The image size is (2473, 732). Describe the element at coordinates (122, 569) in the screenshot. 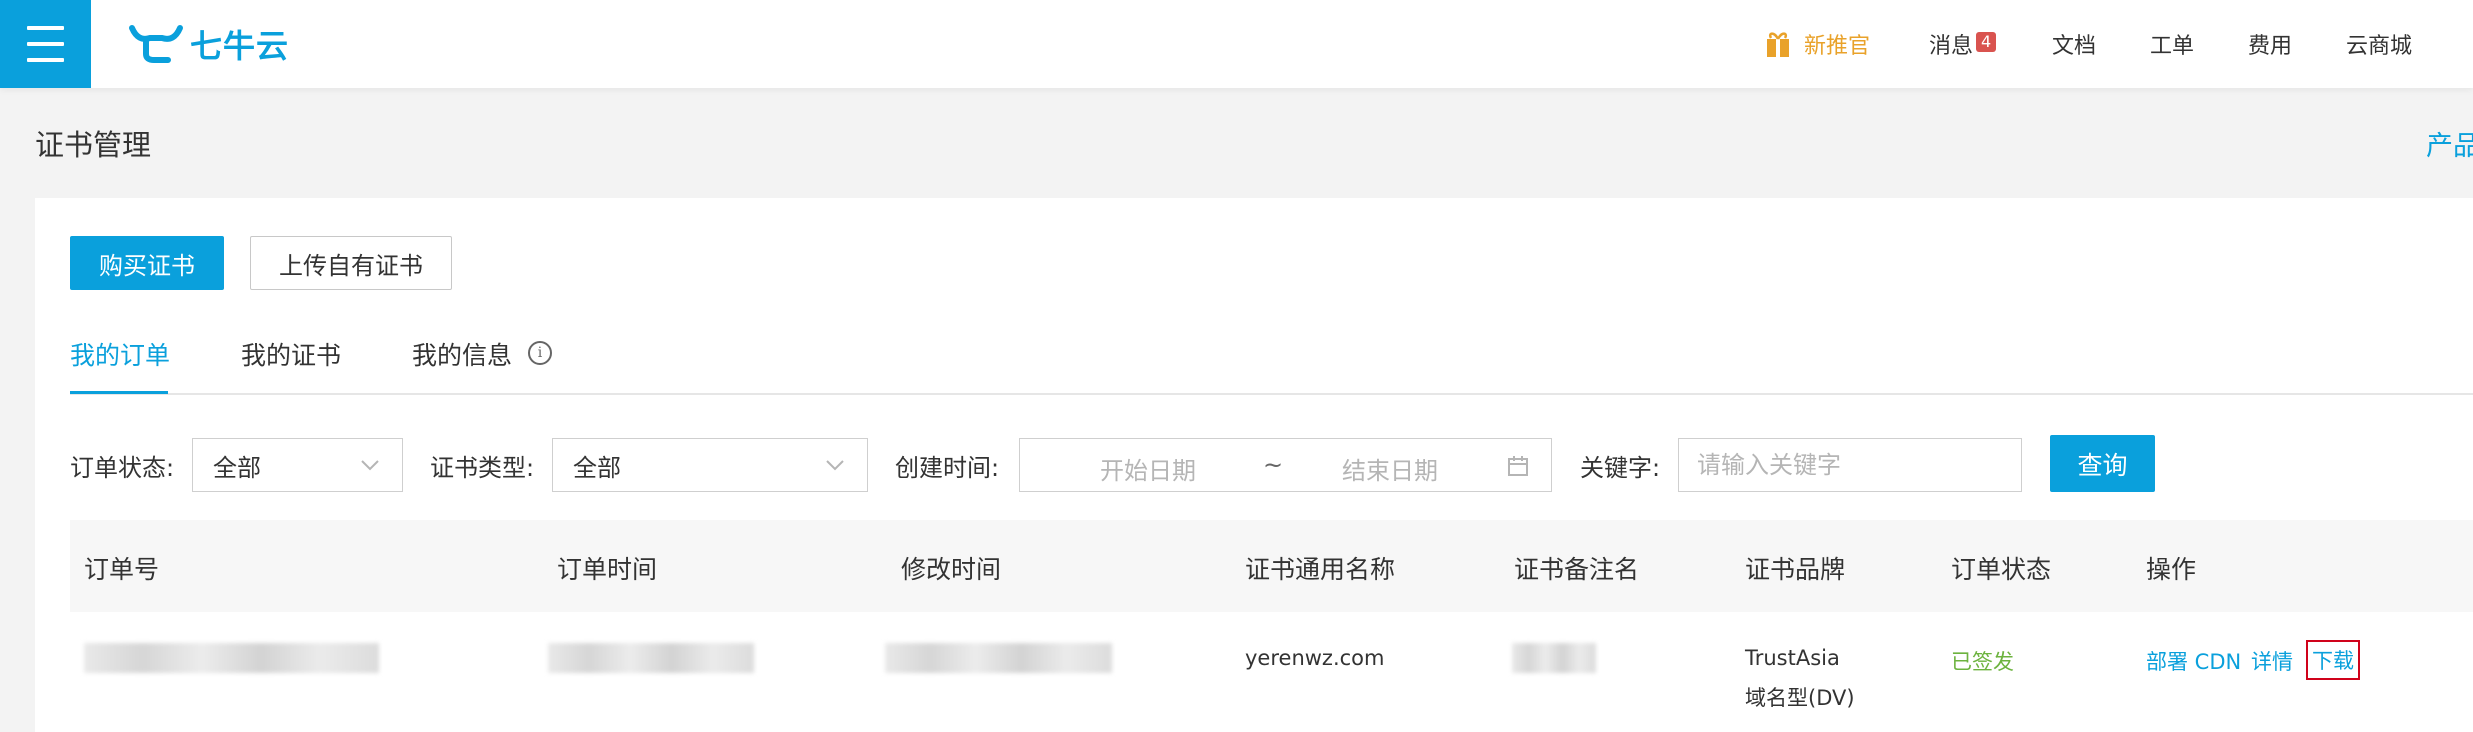

I see `column-order-number: 订单号` at that location.